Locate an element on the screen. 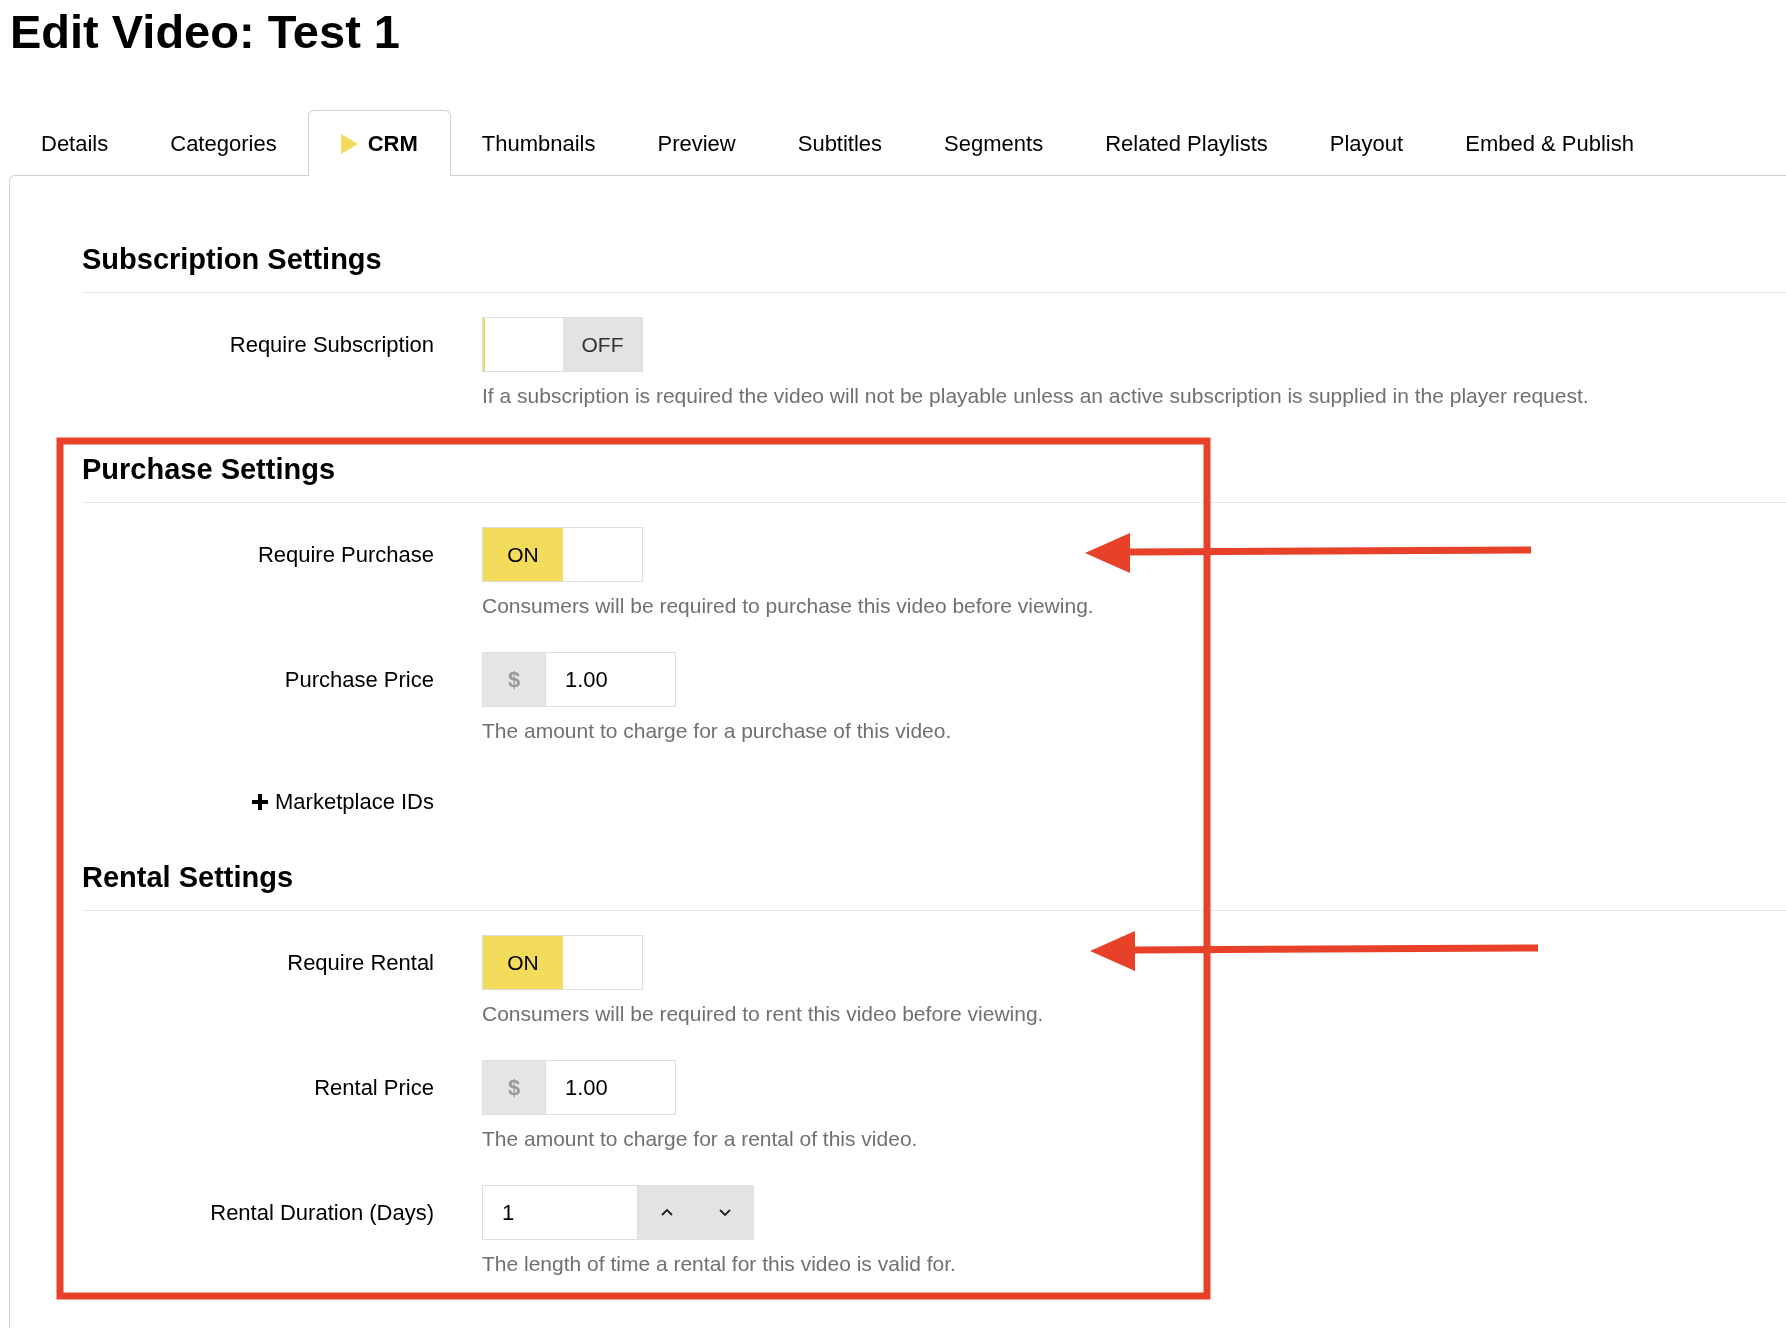  add-marketplace-ids-link: Marketplace IDs is located at coordinates (342, 801).